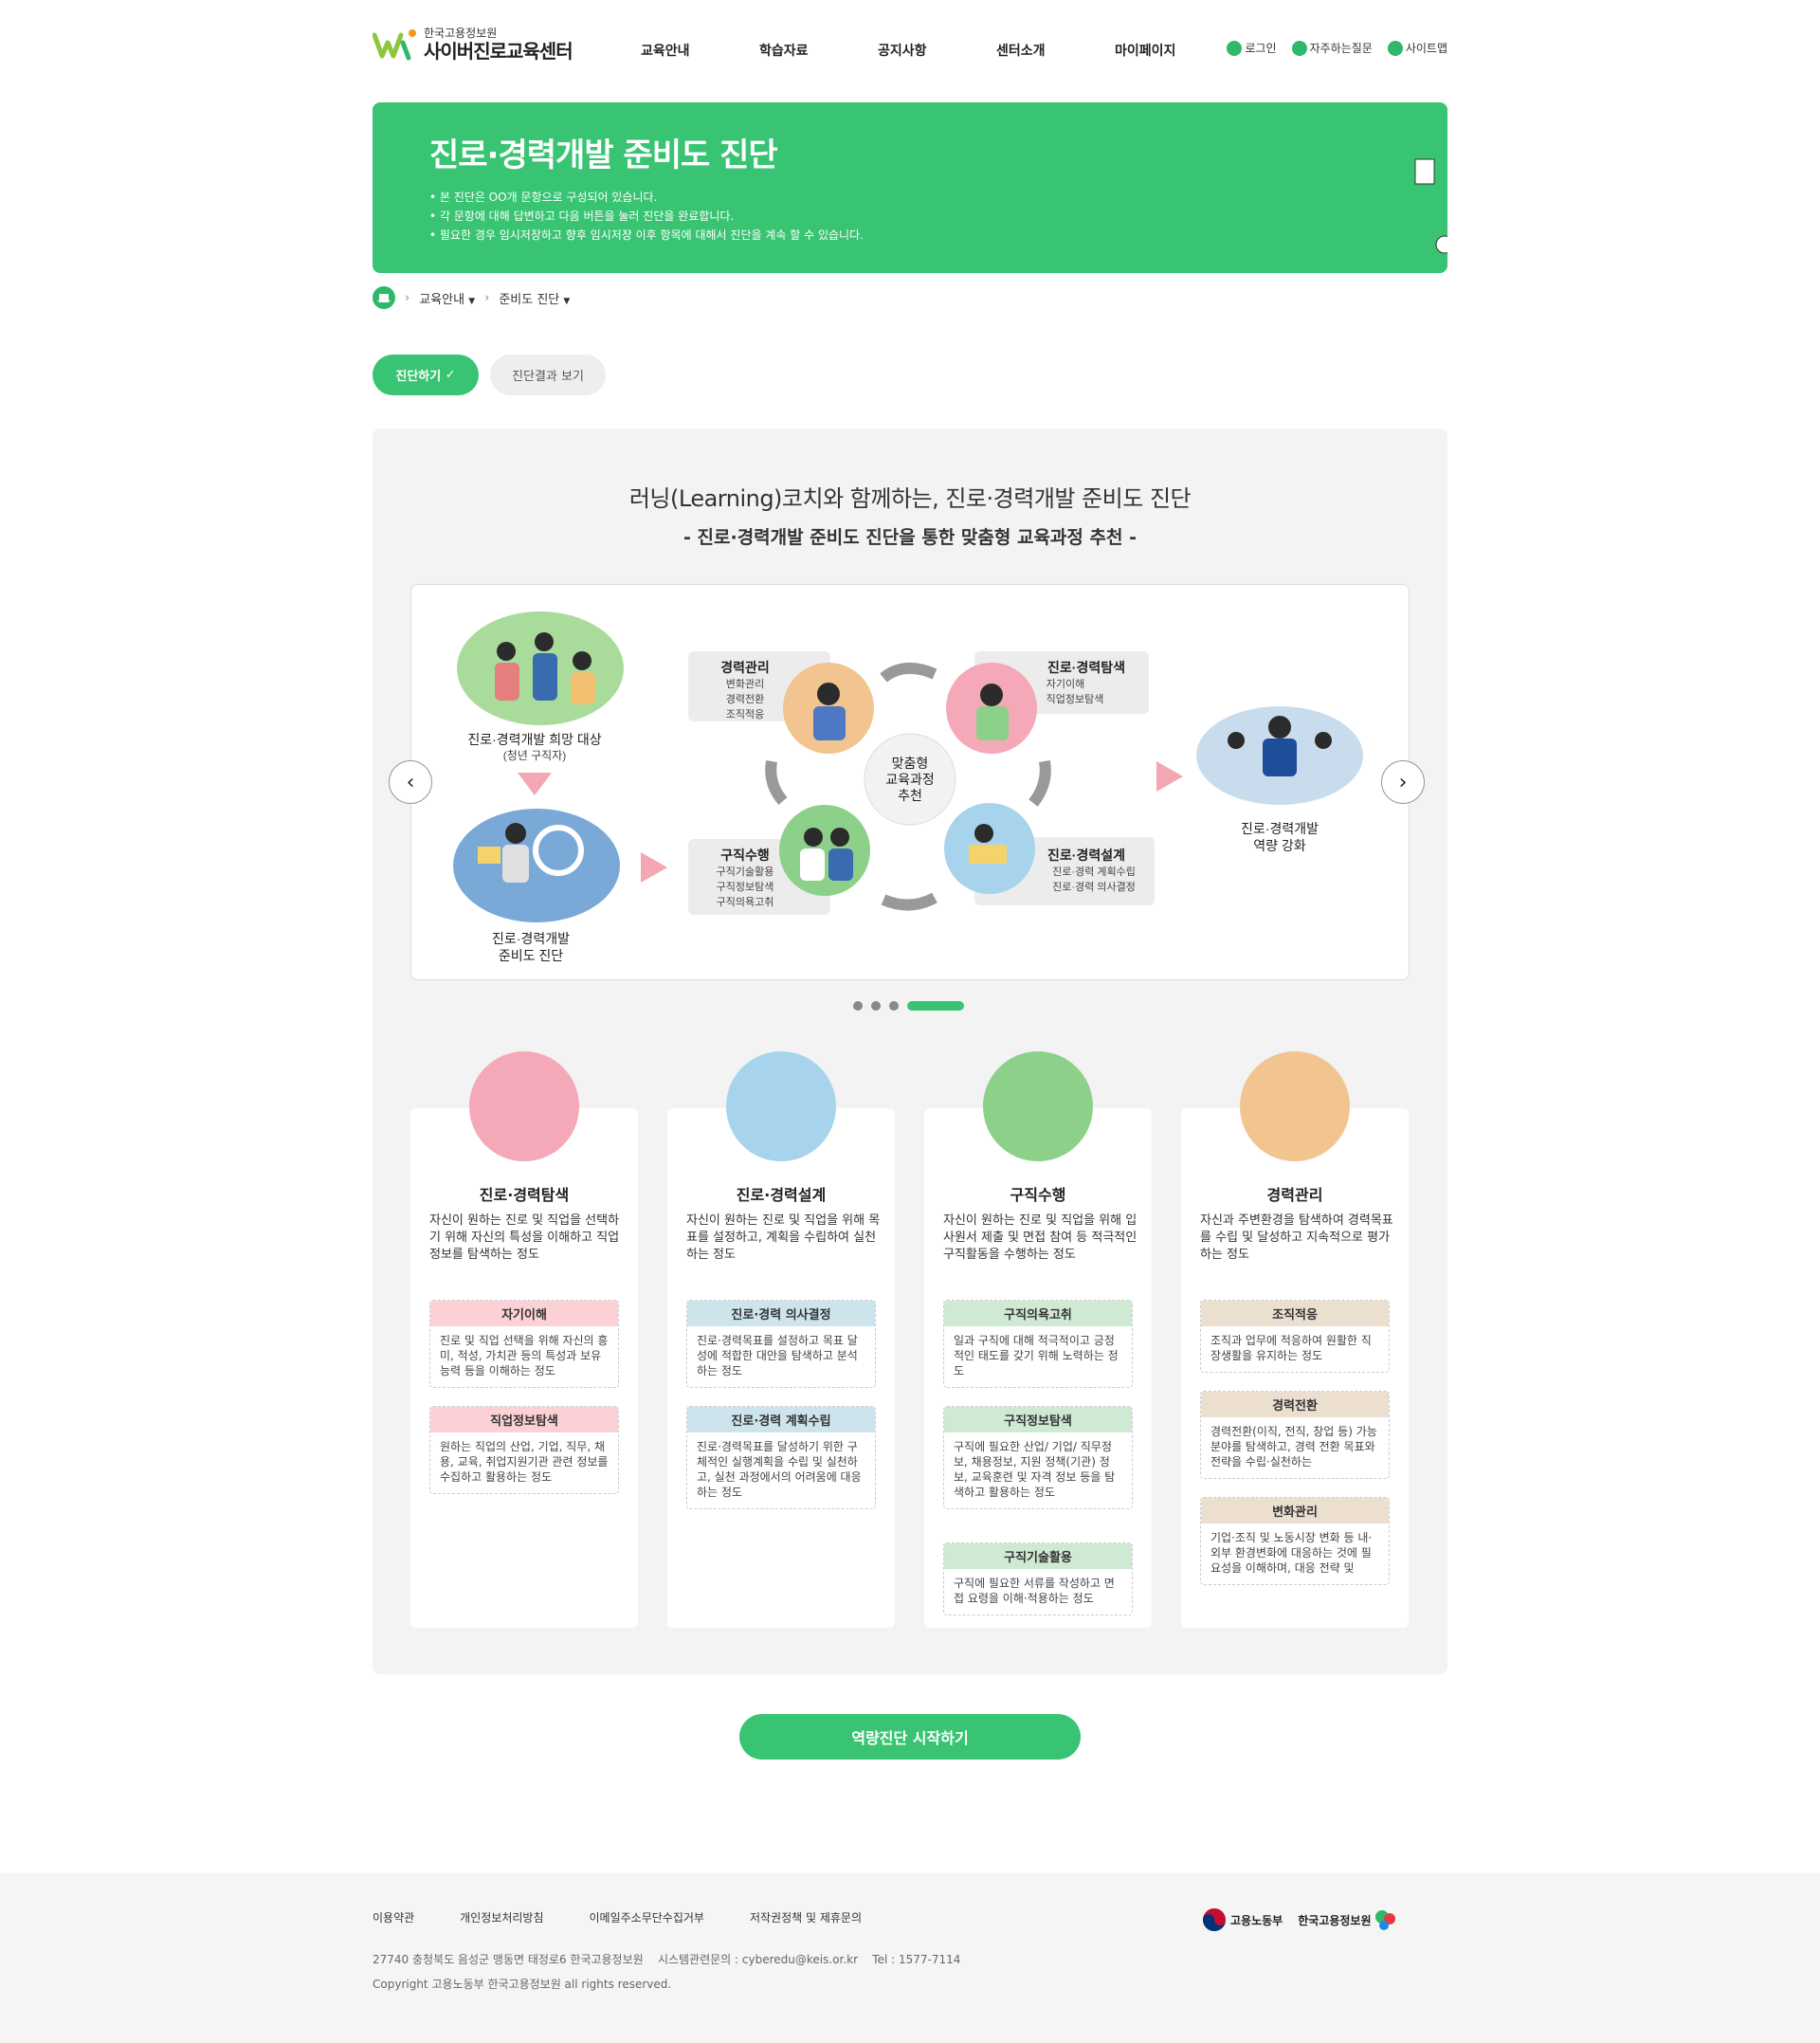 The height and width of the screenshot is (2043, 1820). Describe the element at coordinates (498, 51) in the screenshot. I see `logo-title: 사이버진로교육센터` at that location.